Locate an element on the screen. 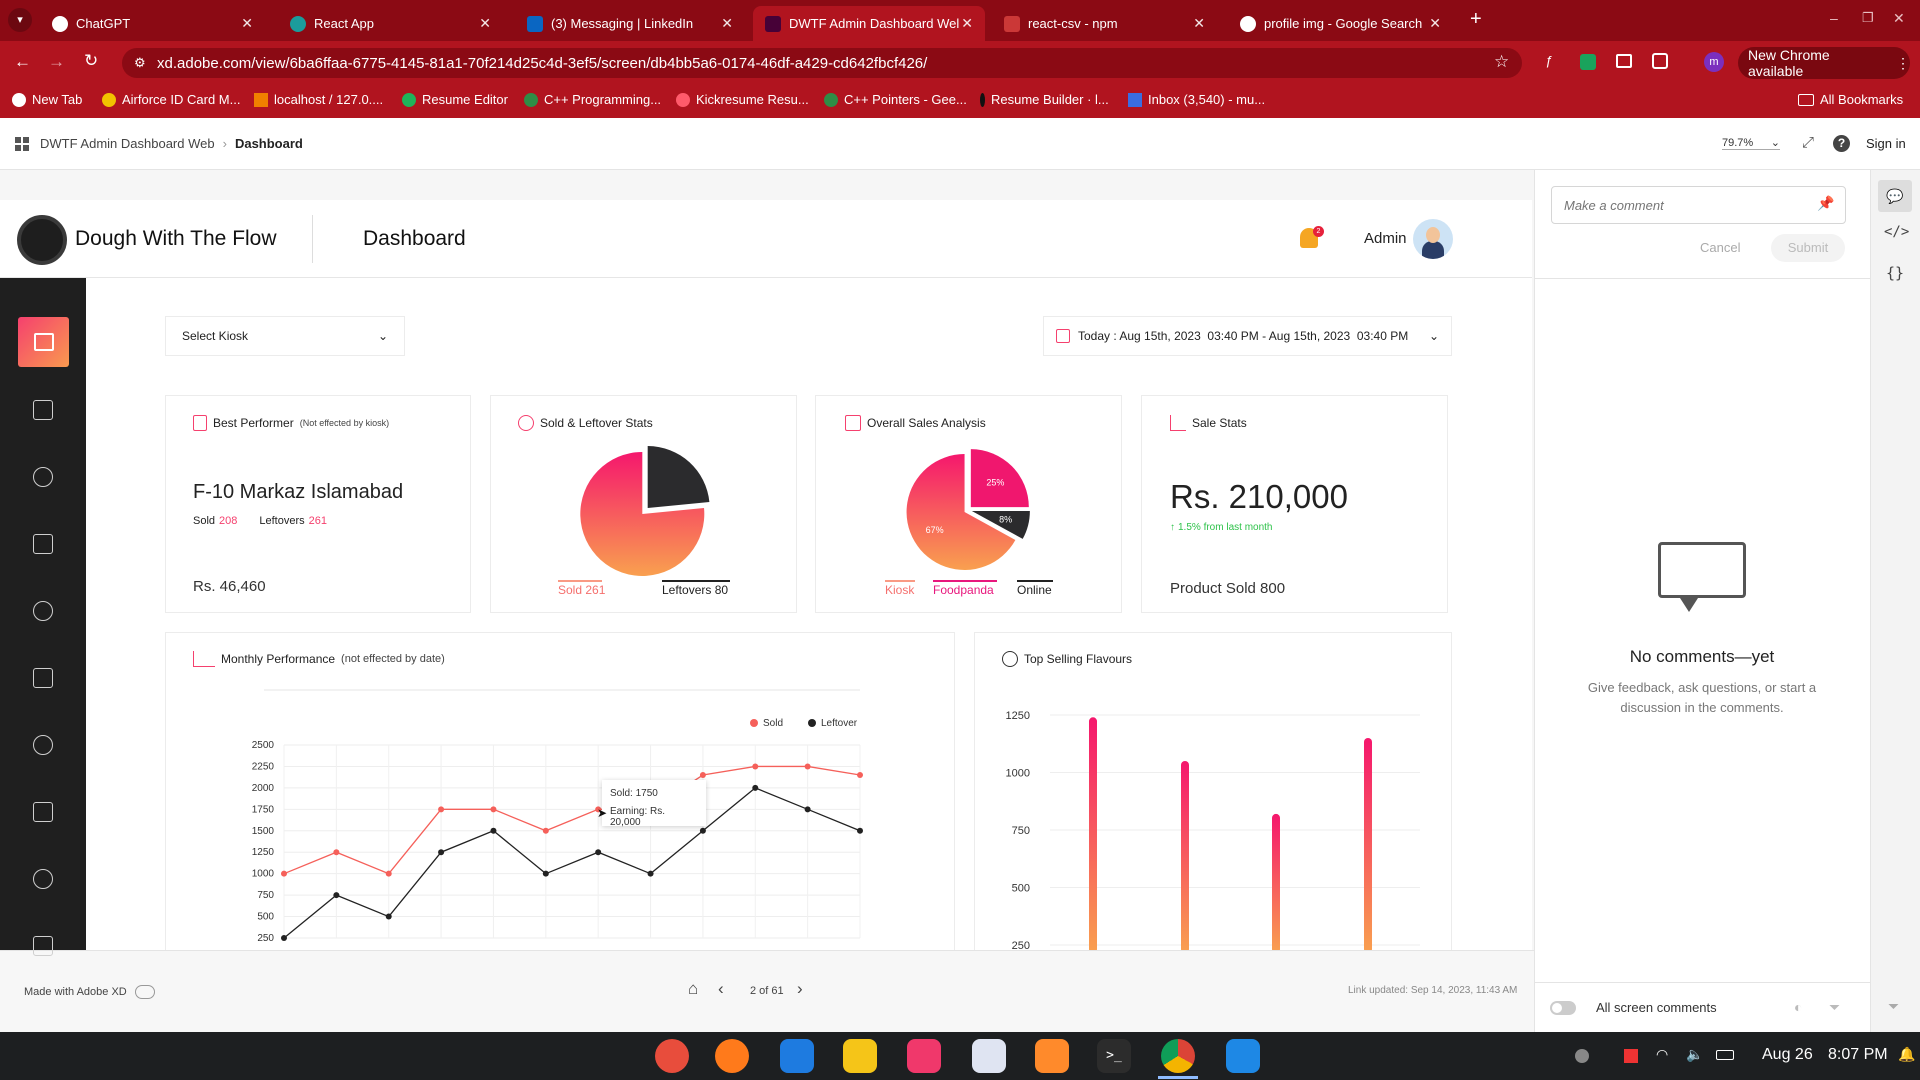 The height and width of the screenshot is (1080, 1920). hide-comments-icon: ◐ is located at coordinates (1798, 1007).